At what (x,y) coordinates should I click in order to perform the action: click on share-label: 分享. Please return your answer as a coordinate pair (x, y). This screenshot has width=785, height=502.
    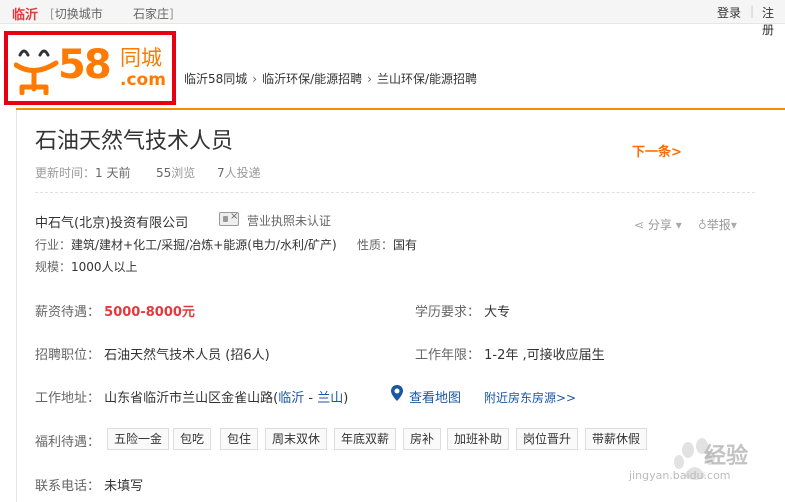
    Looking at the image, I should click on (659, 225).